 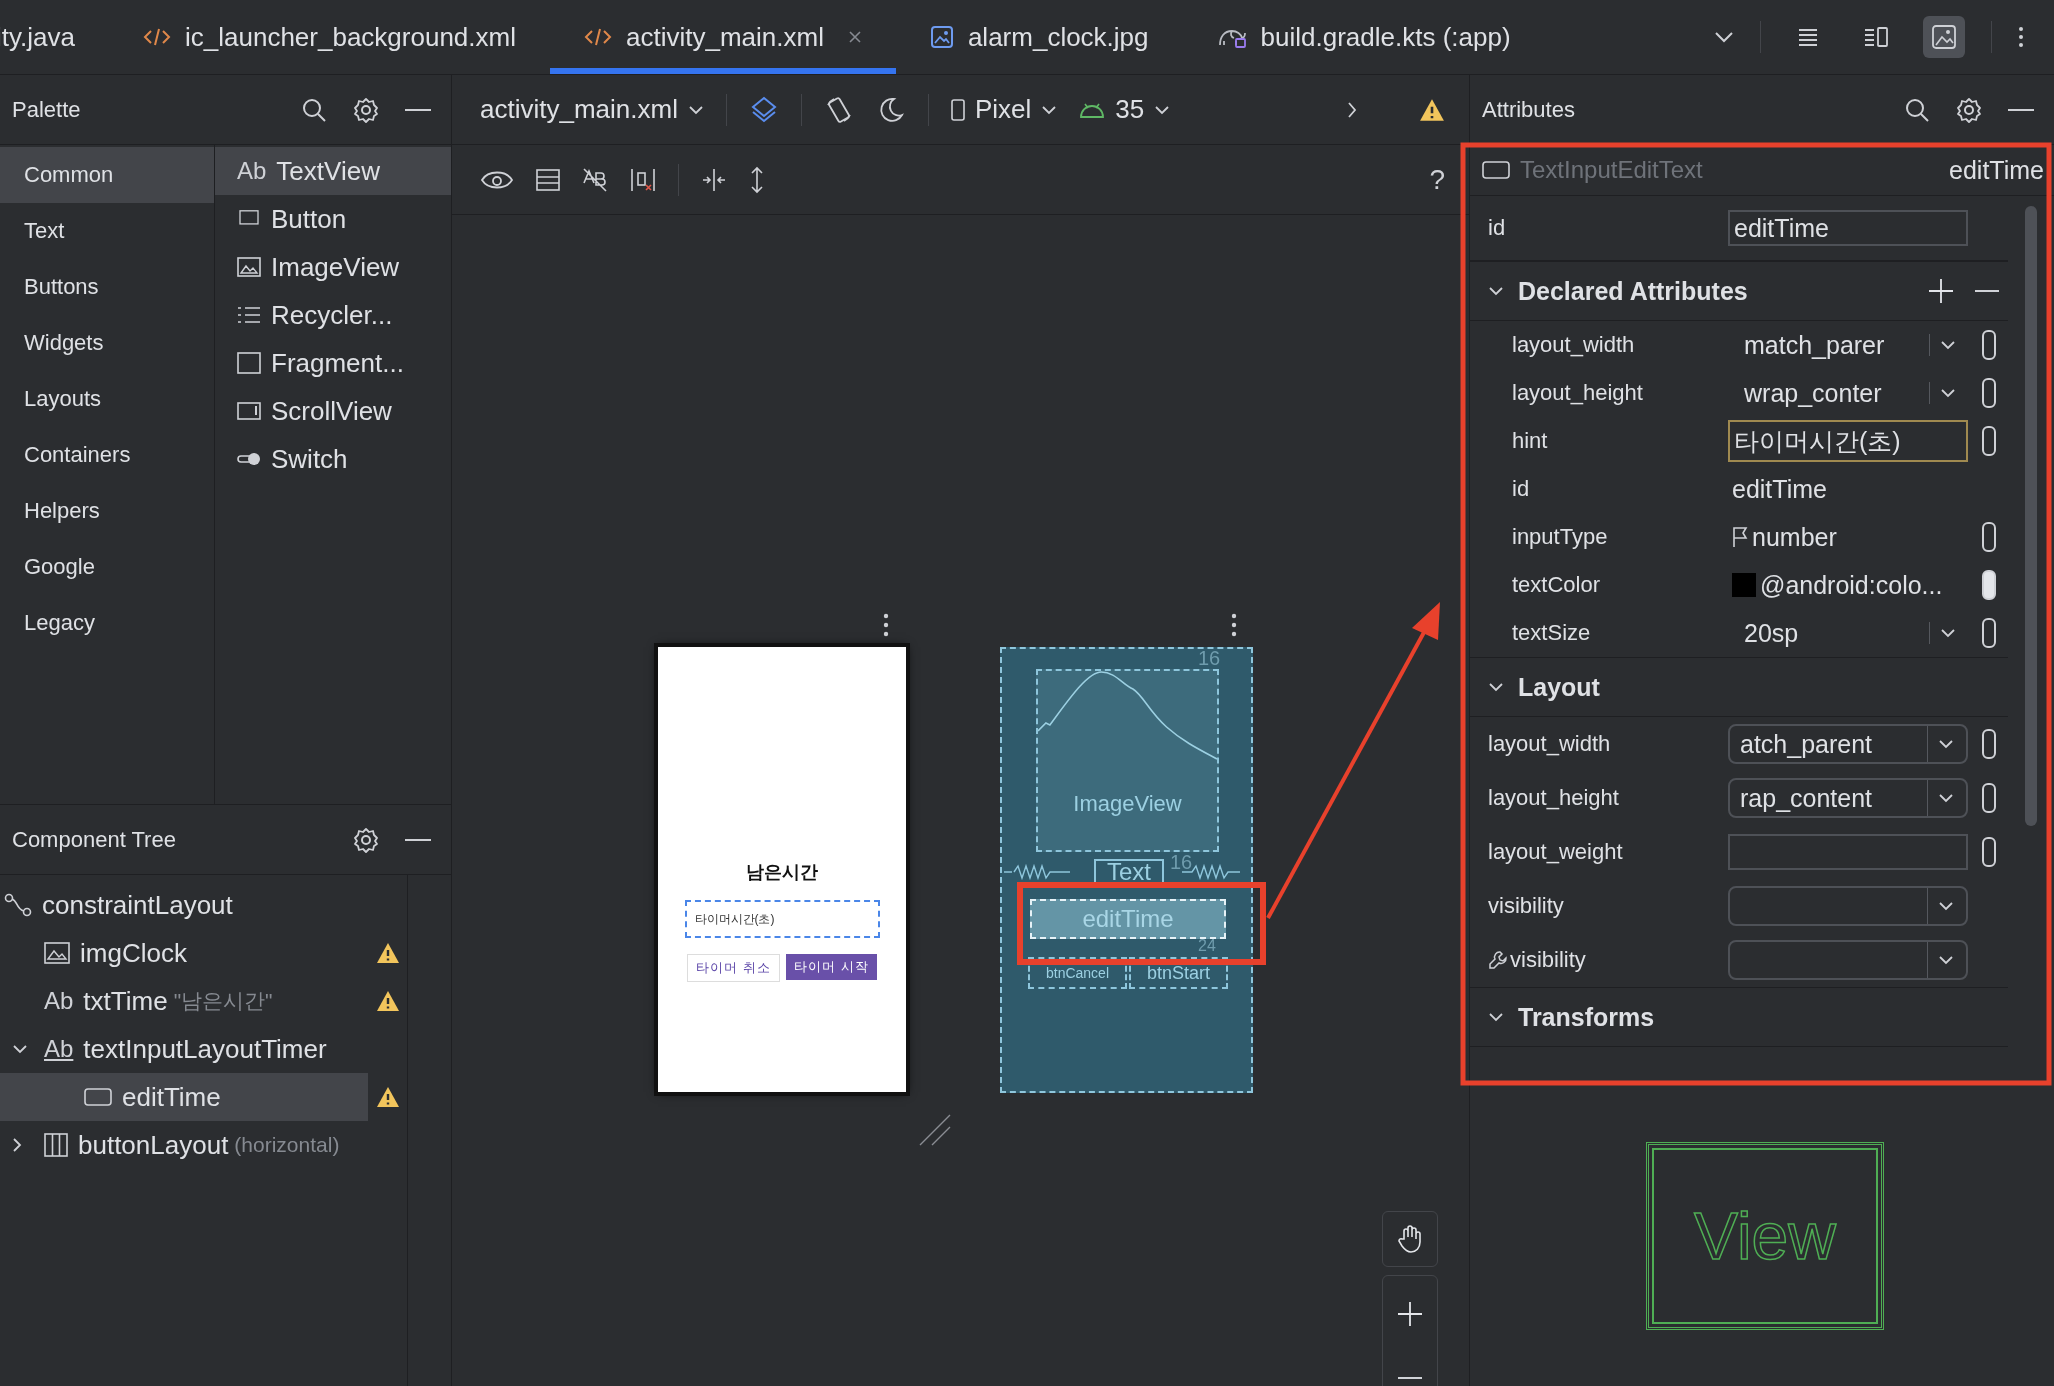 I want to click on attribute-name: hint, so click(x=1530, y=441).